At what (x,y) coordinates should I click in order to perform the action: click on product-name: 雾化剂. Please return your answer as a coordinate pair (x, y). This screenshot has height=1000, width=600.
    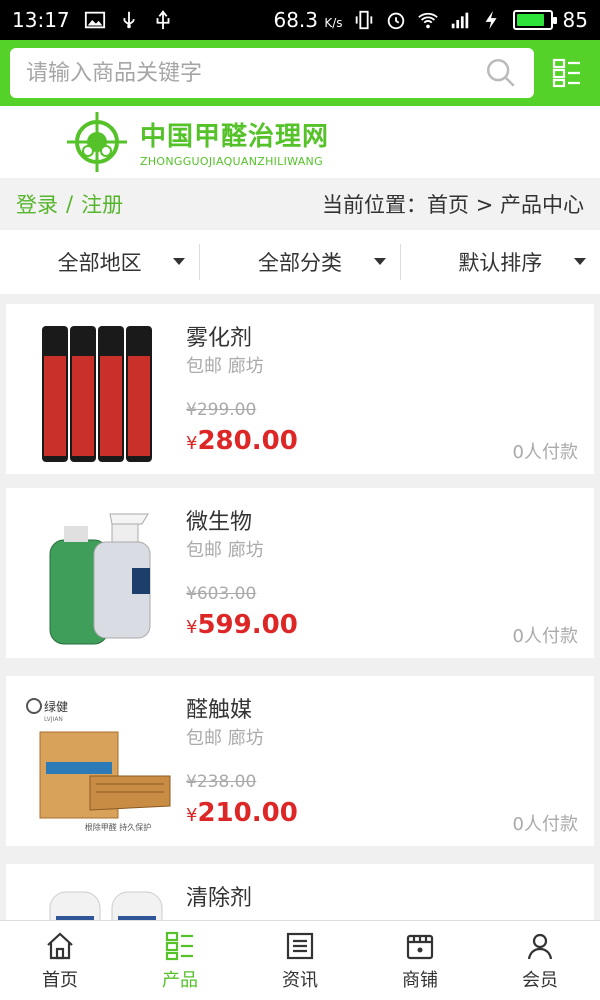
    Looking at the image, I should click on (219, 338).